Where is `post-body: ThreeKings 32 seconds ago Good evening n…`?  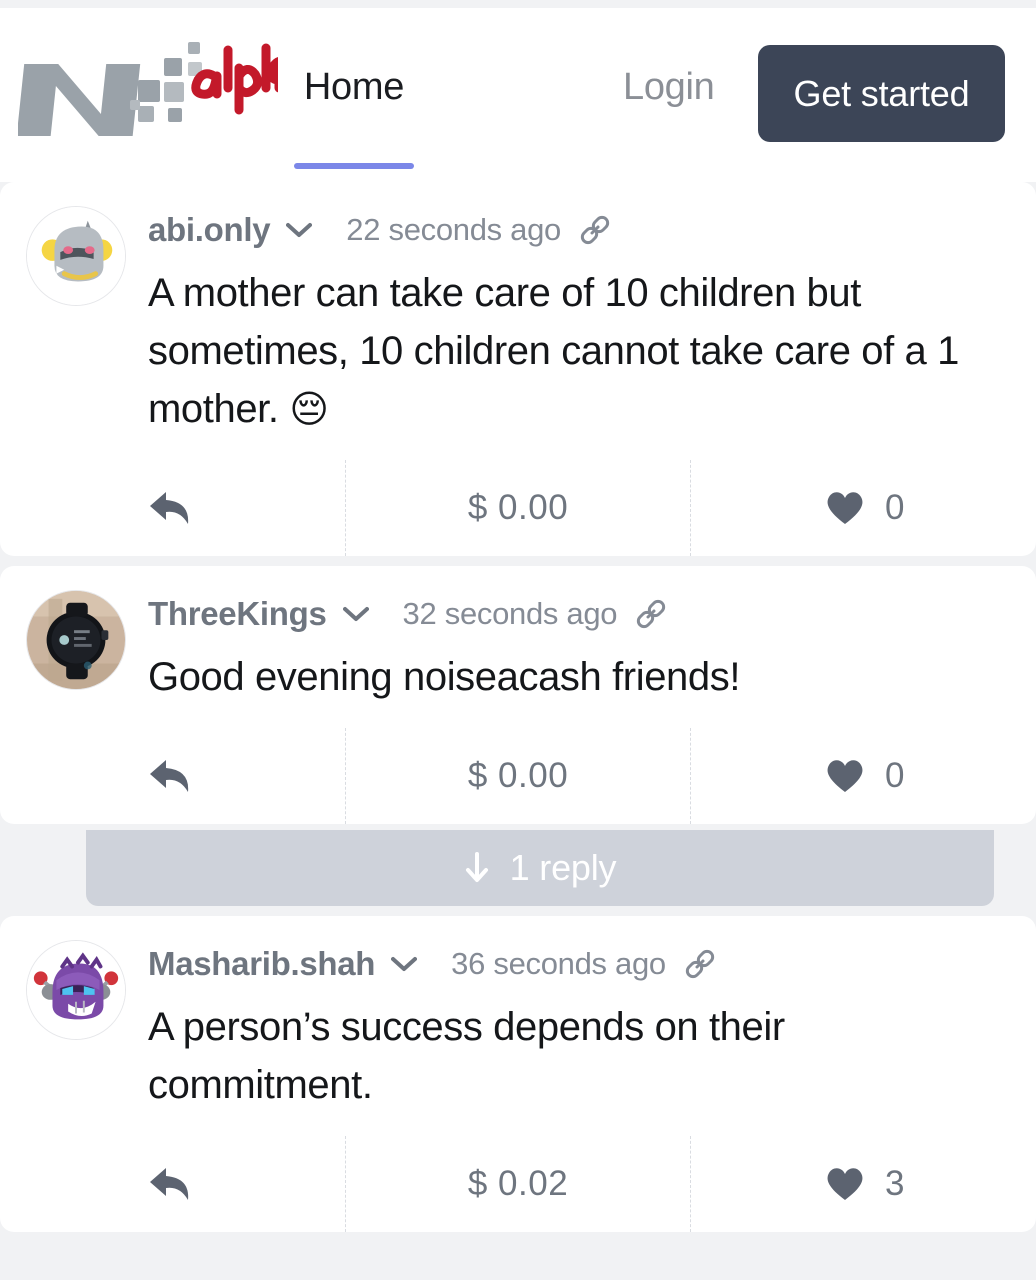
post-body: ThreeKings 32 seconds ago Good evening n… is located at coordinates (579, 647).